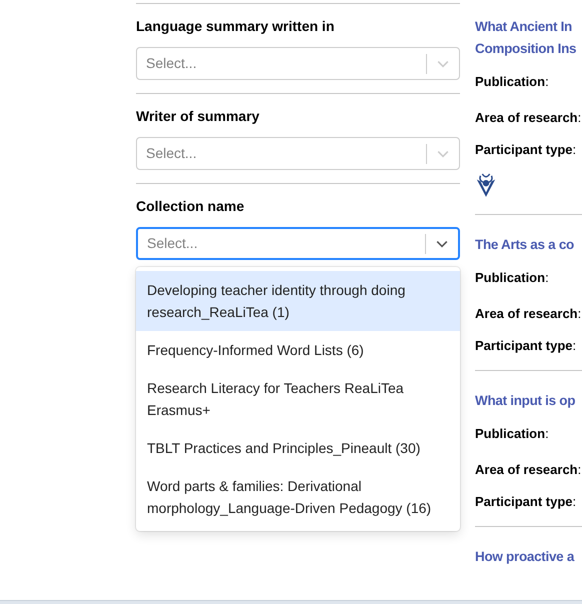  I want to click on dropdown-option: Developing teacher identity through doing research_ReaLiTea (1), so click(298, 301).